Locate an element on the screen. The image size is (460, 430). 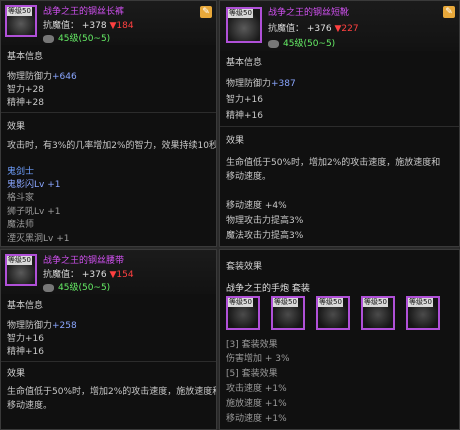
skill-2: 狮子吼Lv +1 is located at coordinates (34, 212).